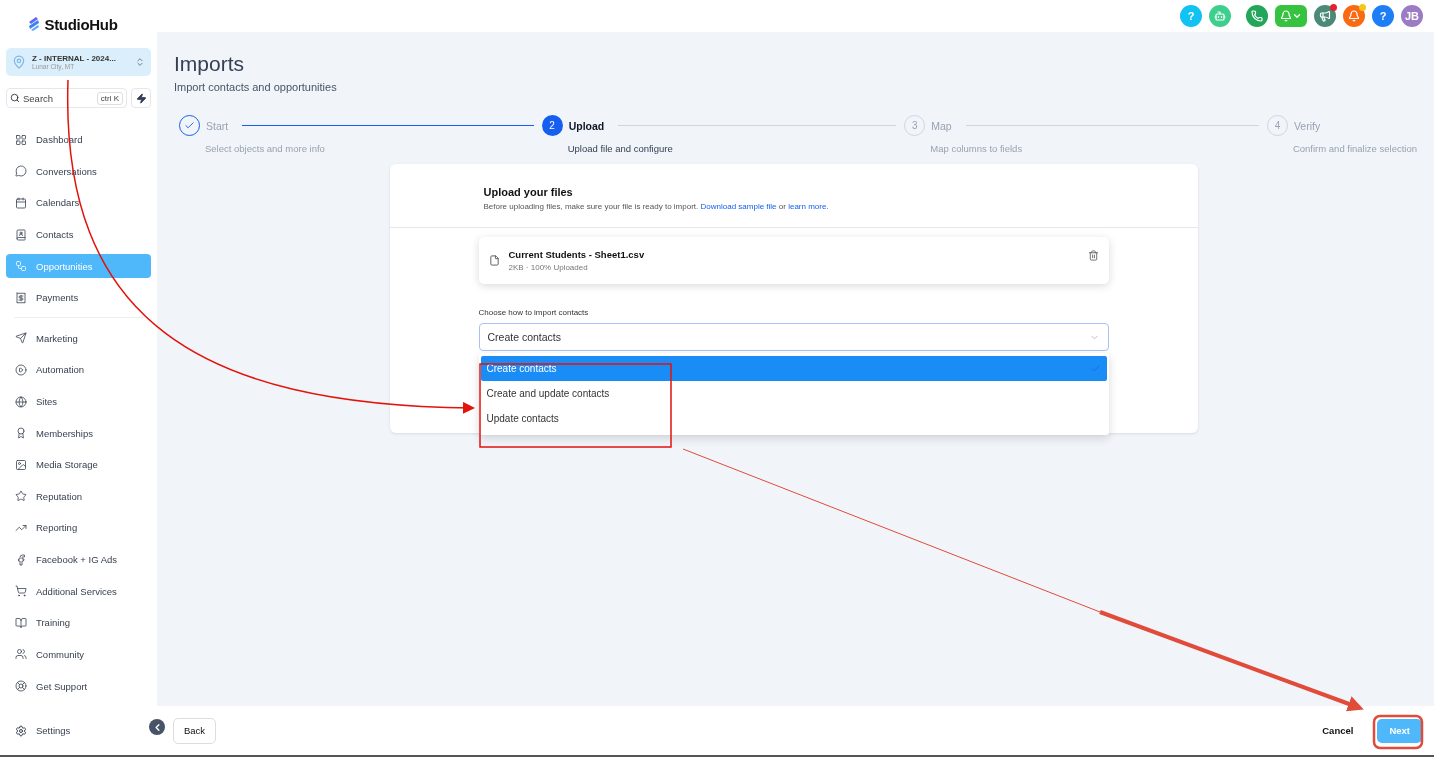 The height and width of the screenshot is (757, 1434). I want to click on settings-icon, so click(21, 730).